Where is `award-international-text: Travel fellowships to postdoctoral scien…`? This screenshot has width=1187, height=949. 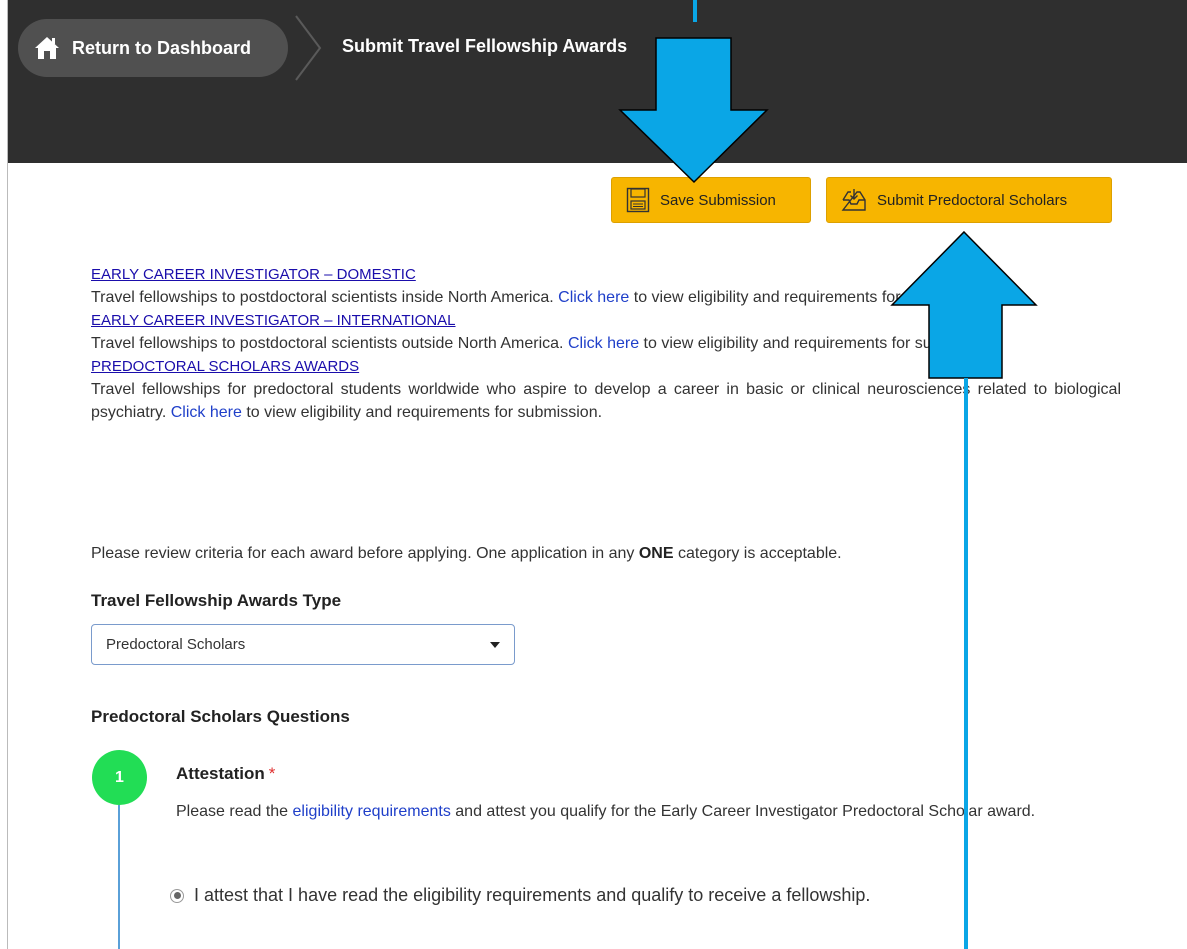 award-international-text: Travel fellowships to postdoctoral scien… is located at coordinates (329, 343).